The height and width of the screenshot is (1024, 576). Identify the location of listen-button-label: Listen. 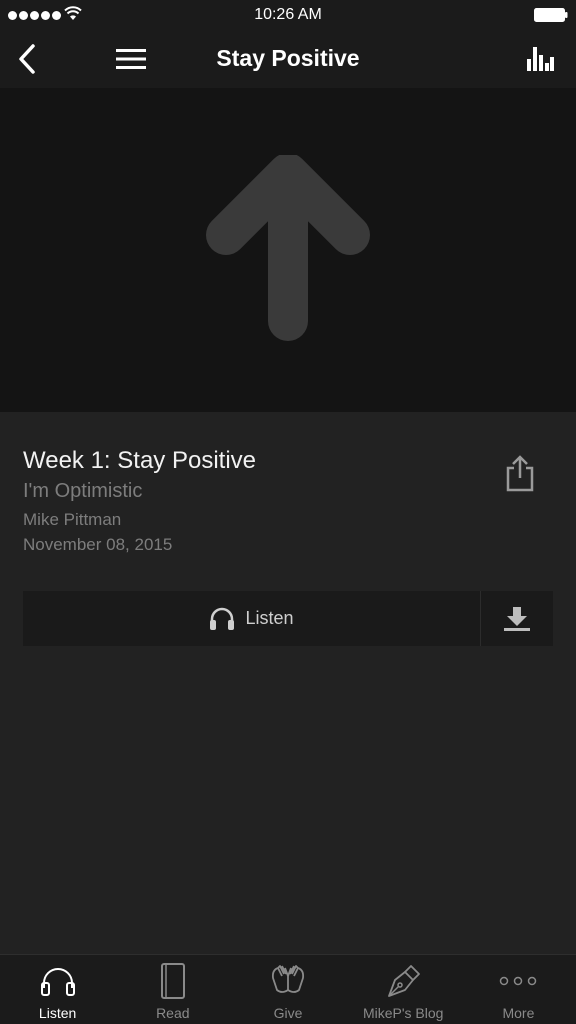
(269, 618).